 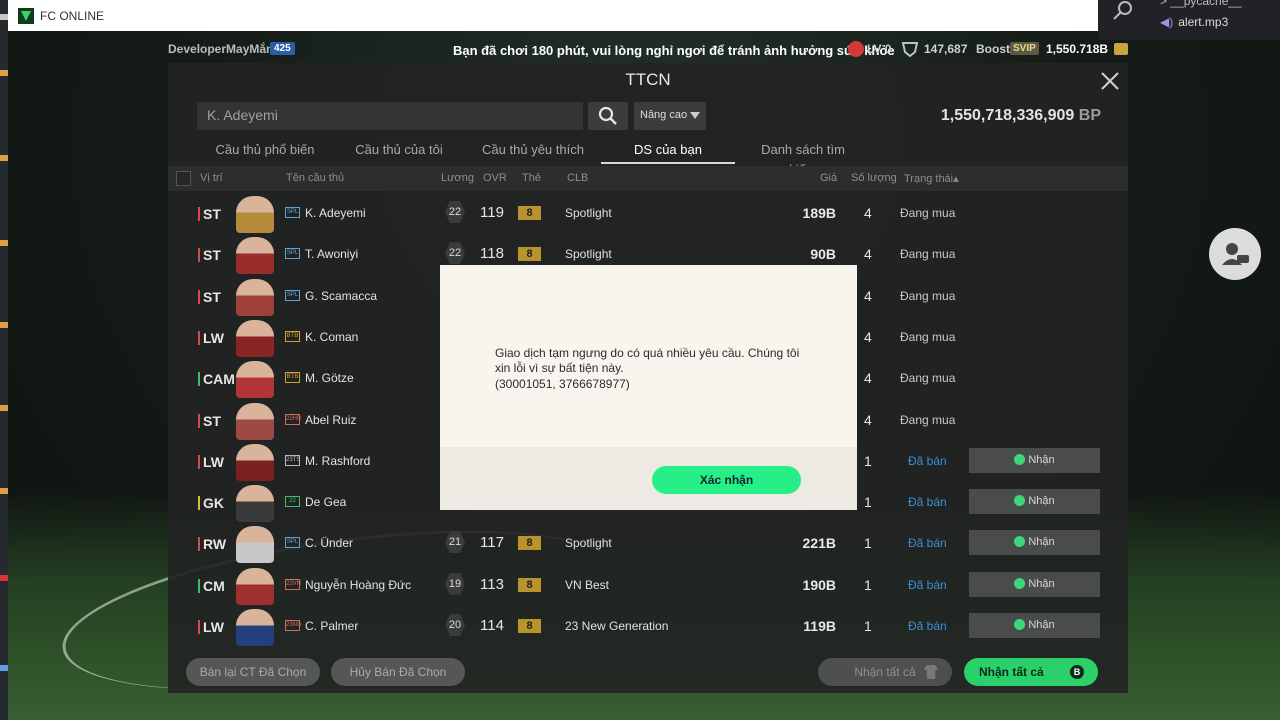 What do you see at coordinates (326, 502) in the screenshot?
I see `player-name: De Gea` at bounding box center [326, 502].